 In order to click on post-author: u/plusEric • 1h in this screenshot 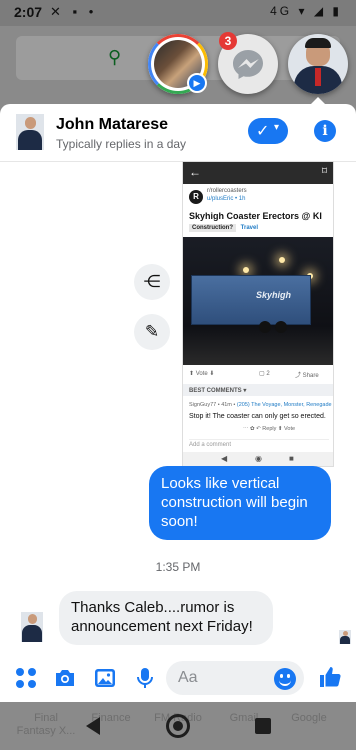, I will do `click(226, 199)`.